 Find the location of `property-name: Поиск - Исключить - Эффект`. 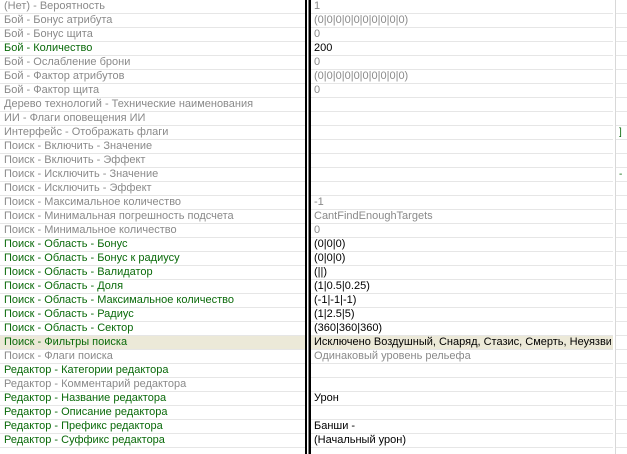

property-name: Поиск - Исключить - Эффект is located at coordinates (78, 188).